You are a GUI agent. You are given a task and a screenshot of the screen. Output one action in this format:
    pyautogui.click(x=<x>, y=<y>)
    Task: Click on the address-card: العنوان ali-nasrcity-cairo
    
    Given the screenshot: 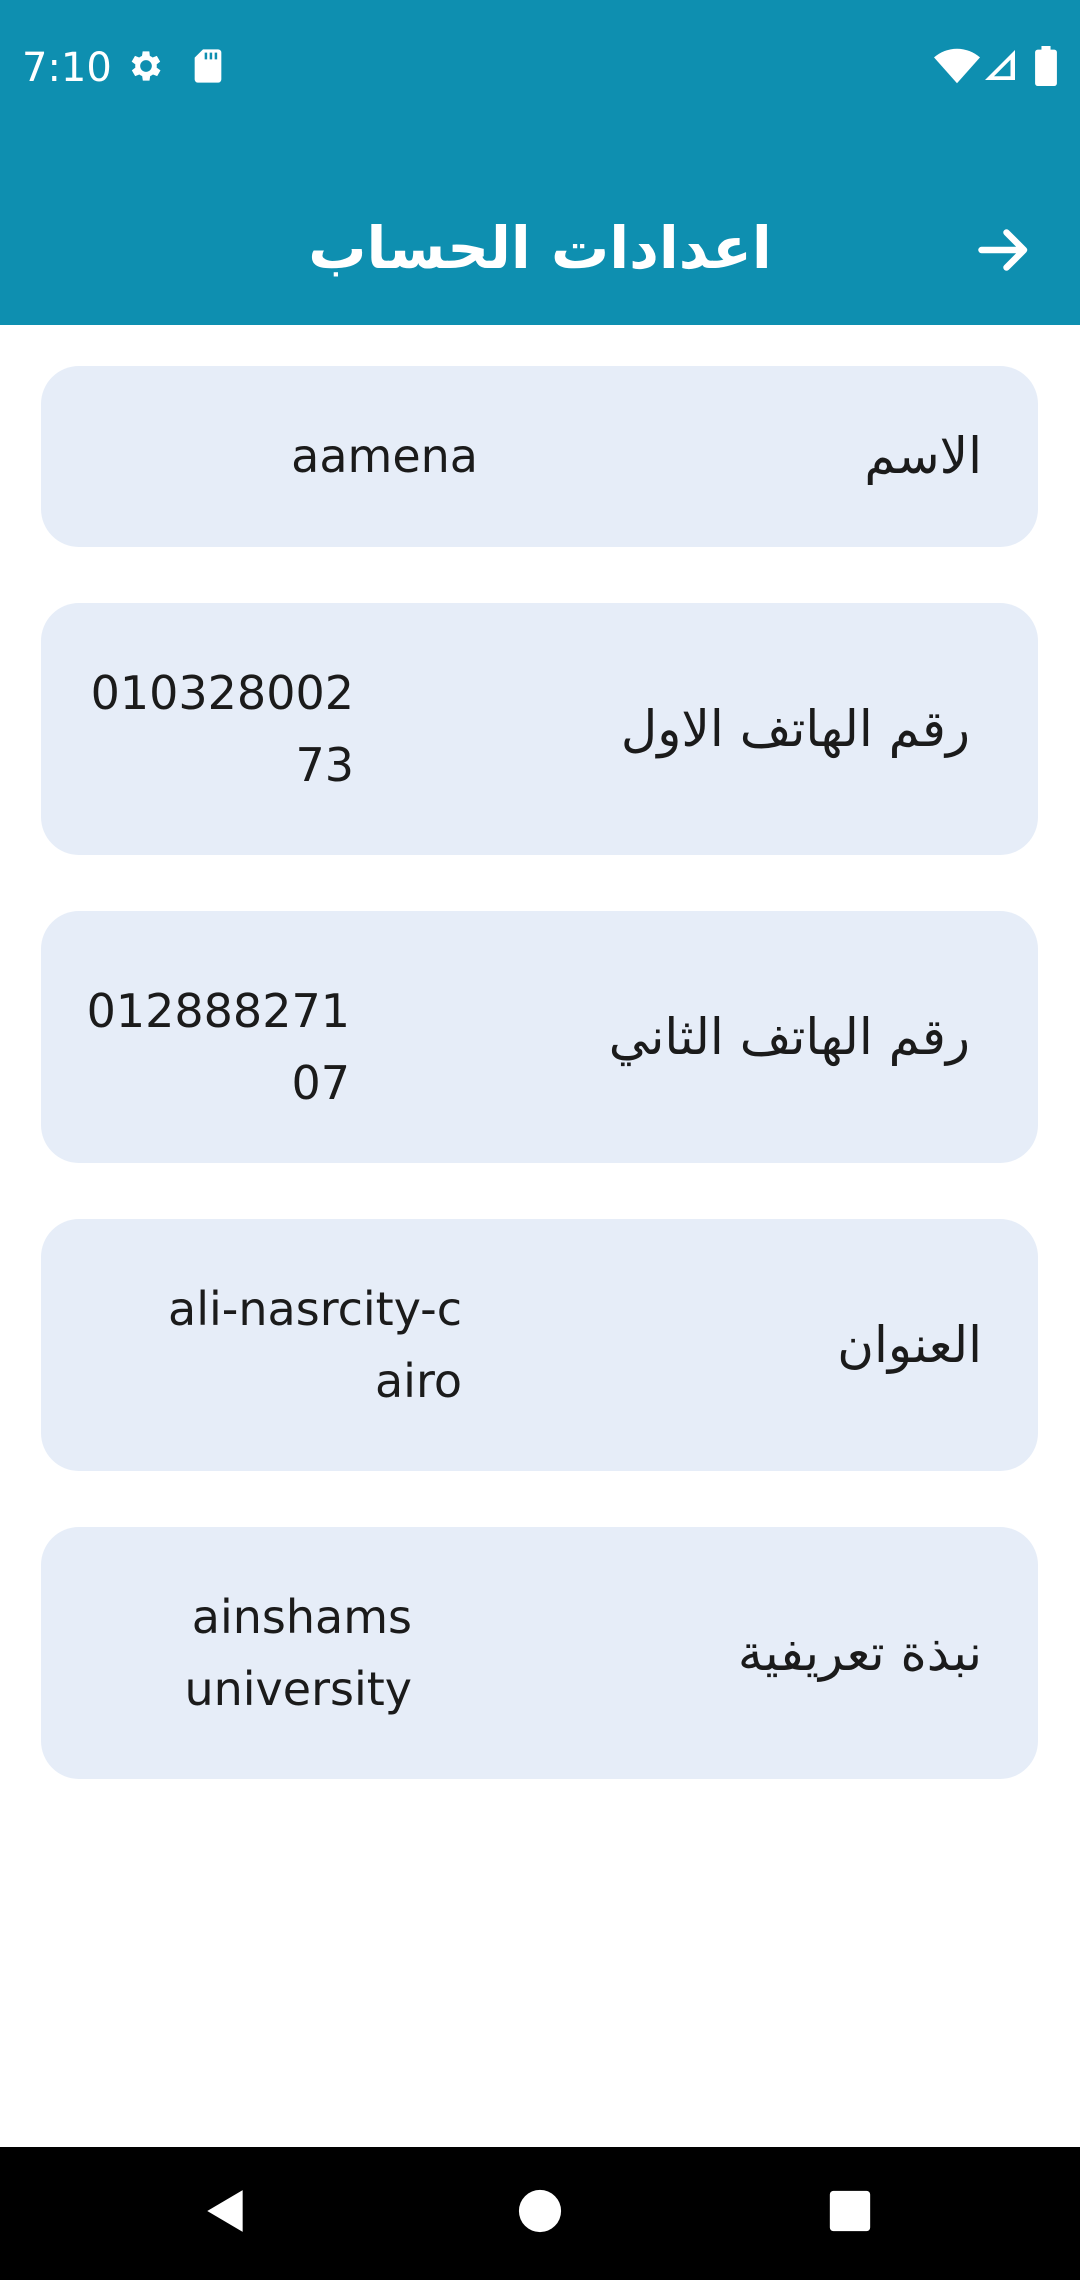 What is the action you would take?
    pyautogui.click(x=539, y=1345)
    